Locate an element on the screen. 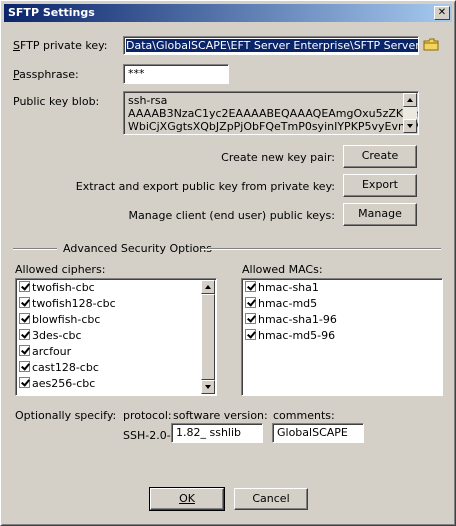  macs-label: Allowed MACs: is located at coordinates (282, 269).